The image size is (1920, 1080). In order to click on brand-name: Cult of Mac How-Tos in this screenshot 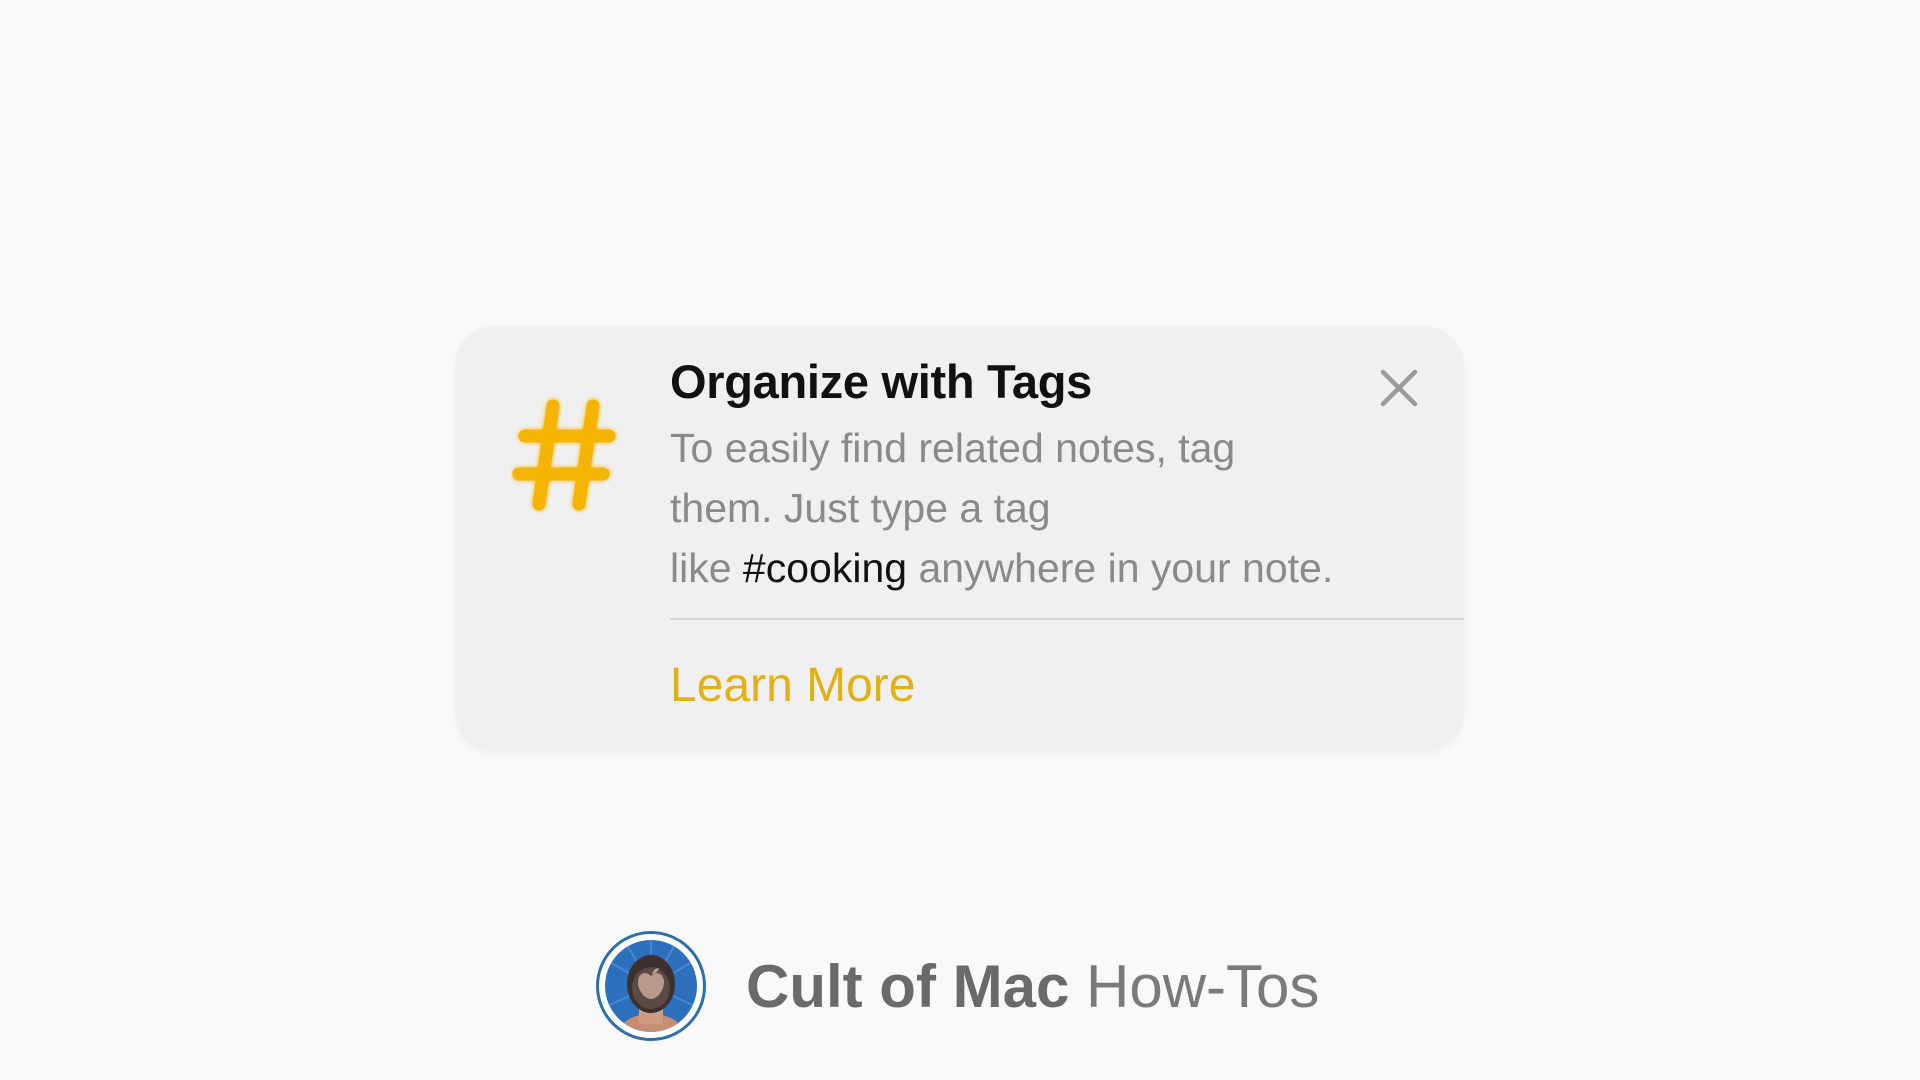, I will do `click(1032, 986)`.